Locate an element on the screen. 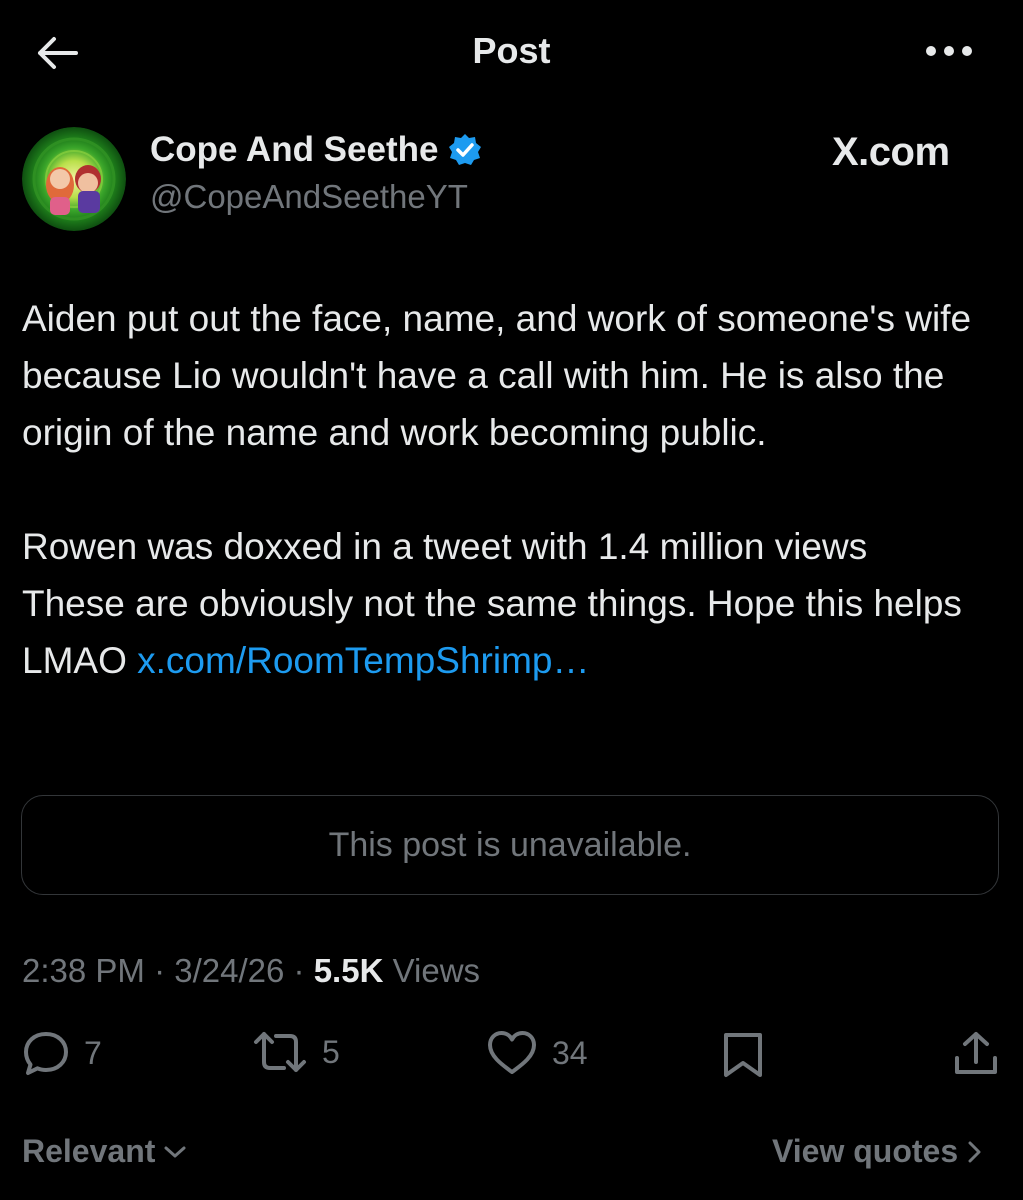 The width and height of the screenshot is (1023, 1200). sort-dropdown: Relevant is located at coordinates (104, 1151).